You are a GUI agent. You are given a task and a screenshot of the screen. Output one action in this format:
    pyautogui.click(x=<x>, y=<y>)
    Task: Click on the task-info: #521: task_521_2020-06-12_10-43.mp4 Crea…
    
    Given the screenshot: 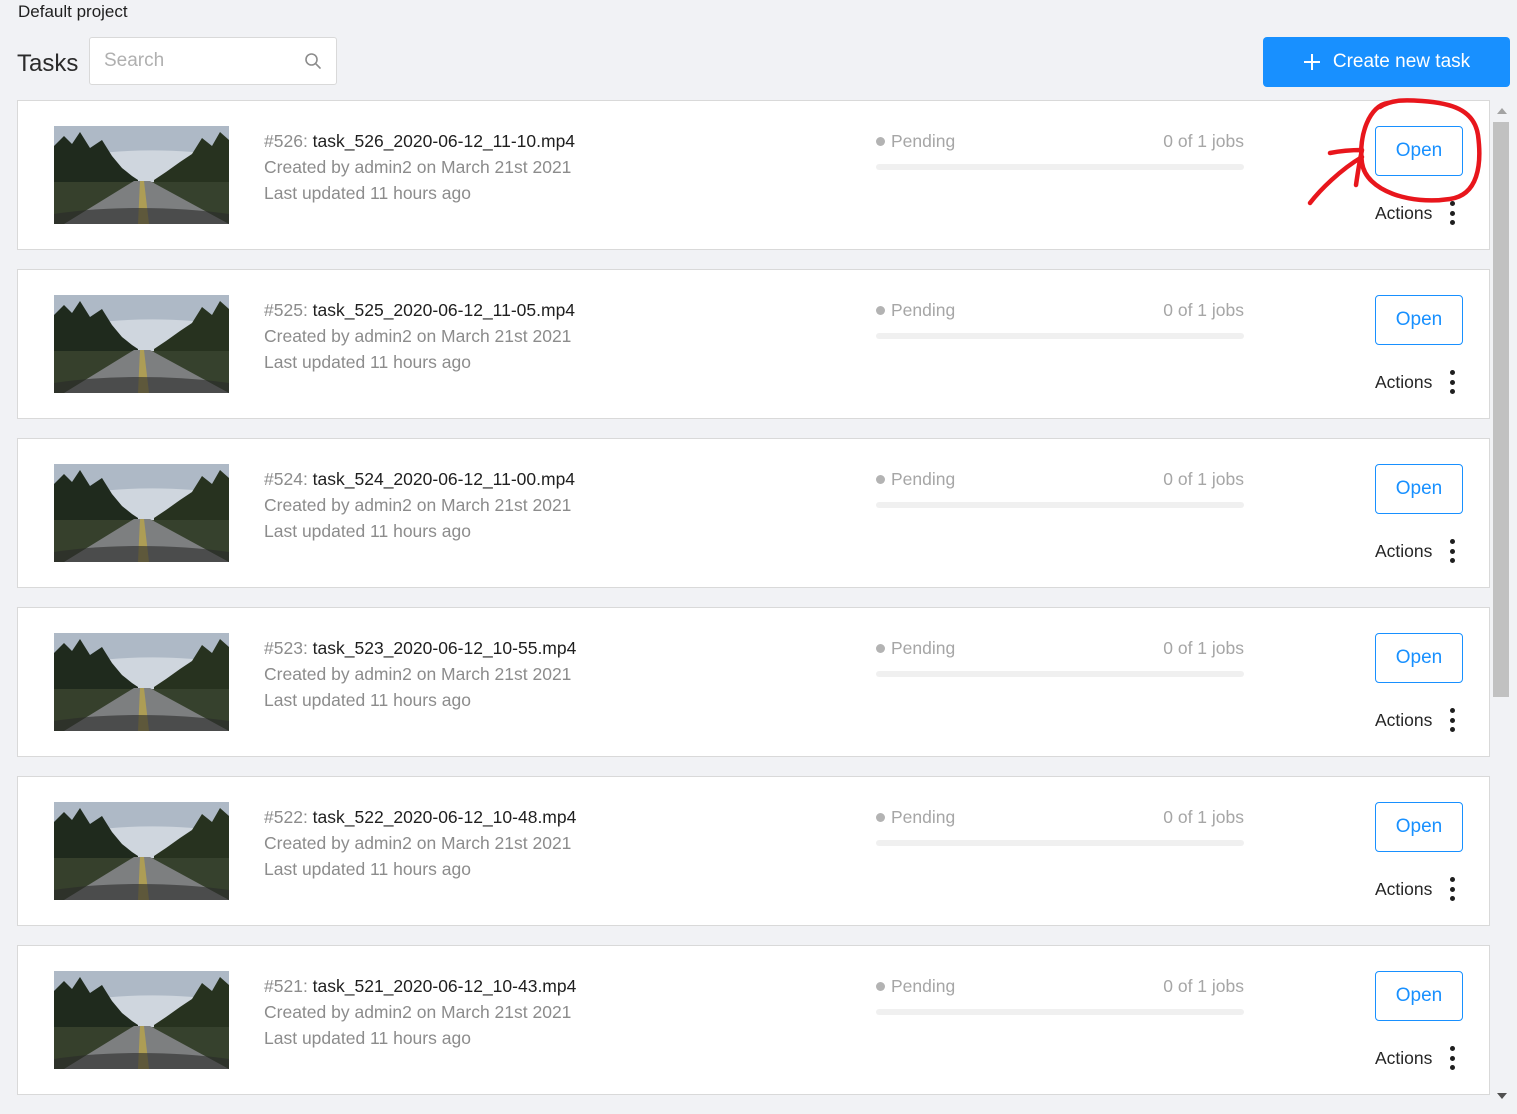 What is the action you would take?
    pyautogui.click(x=420, y=1012)
    